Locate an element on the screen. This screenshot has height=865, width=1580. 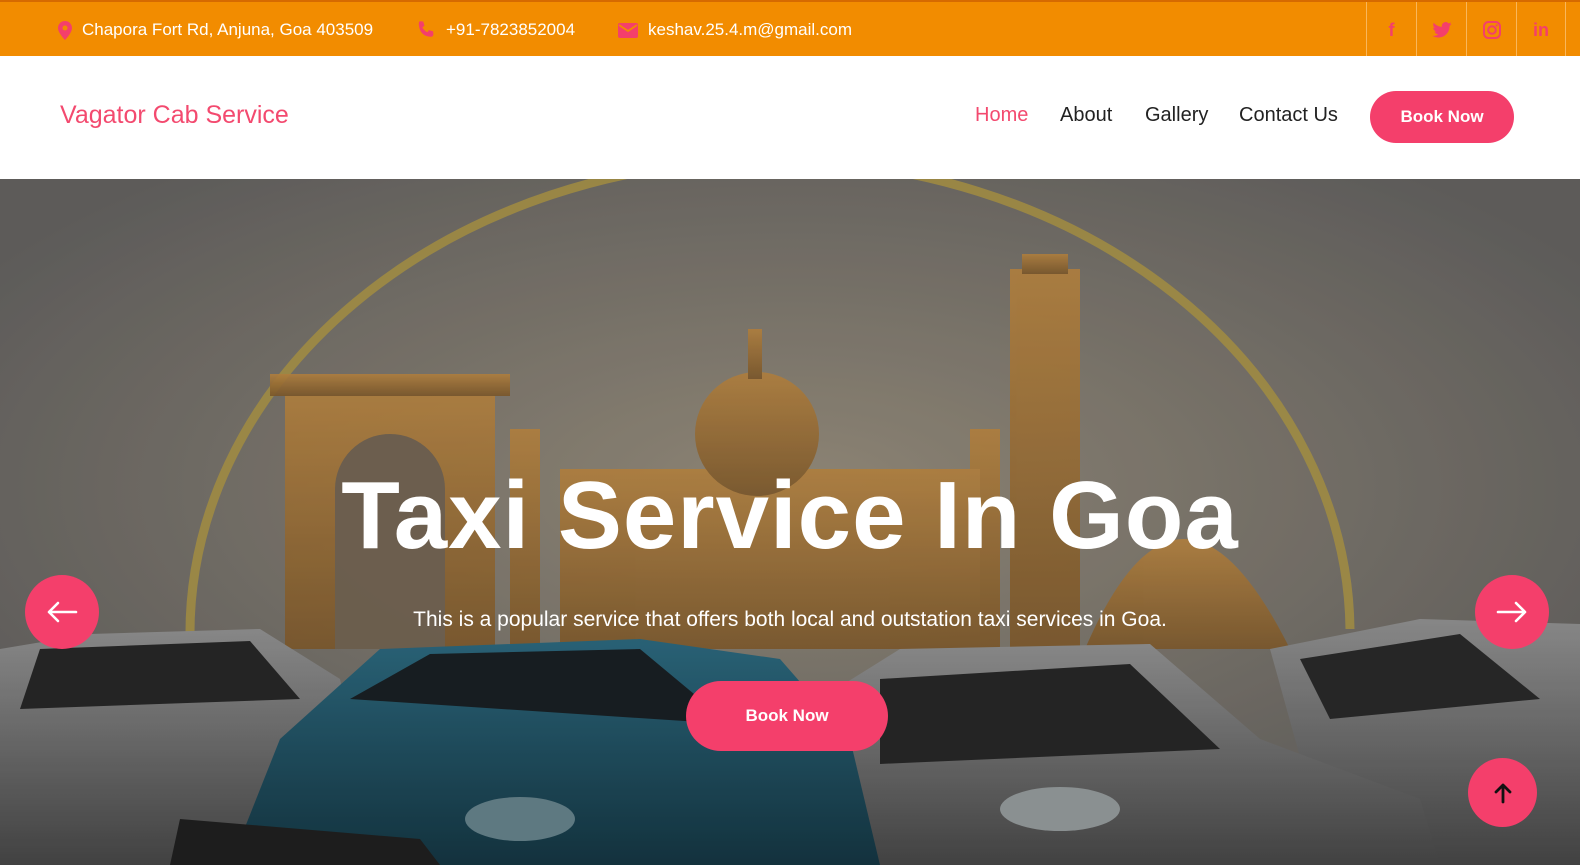
envelope-icon is located at coordinates (628, 30).